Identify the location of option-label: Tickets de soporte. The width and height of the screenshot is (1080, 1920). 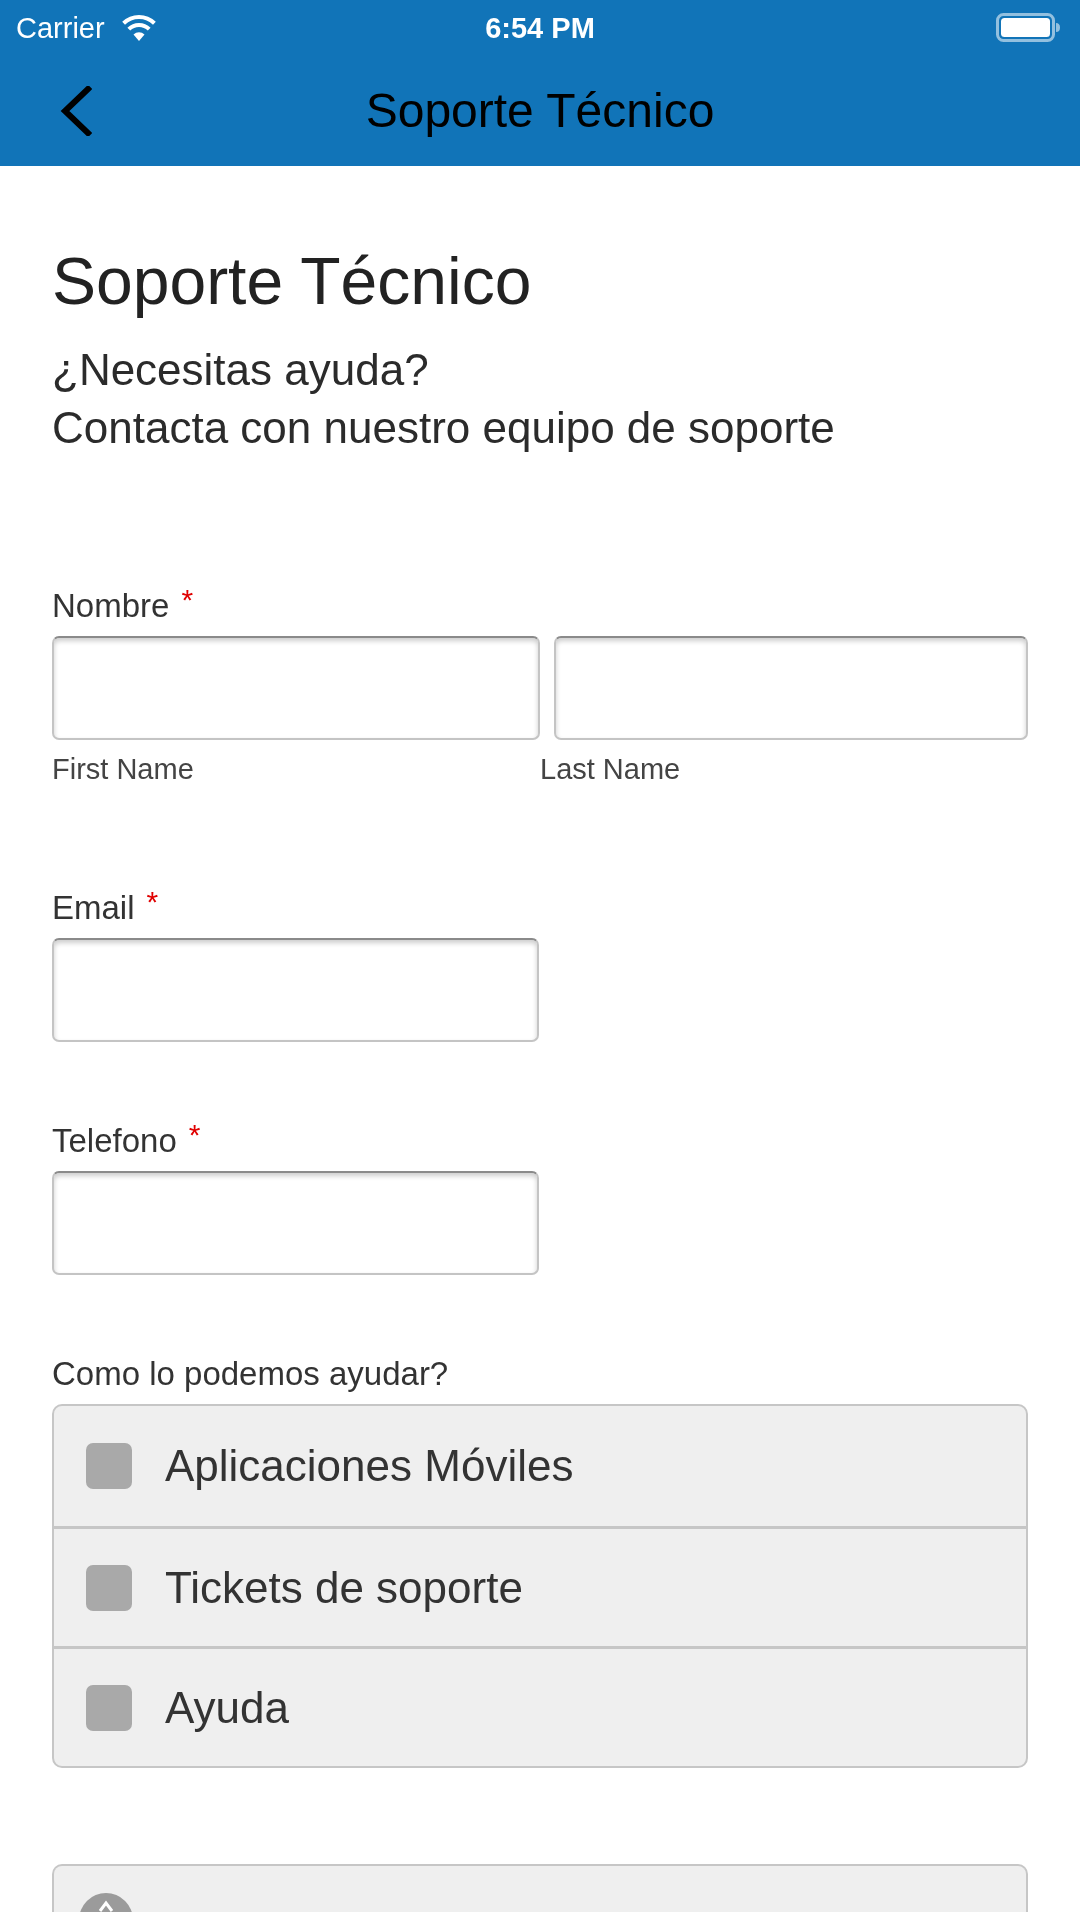
(344, 1587).